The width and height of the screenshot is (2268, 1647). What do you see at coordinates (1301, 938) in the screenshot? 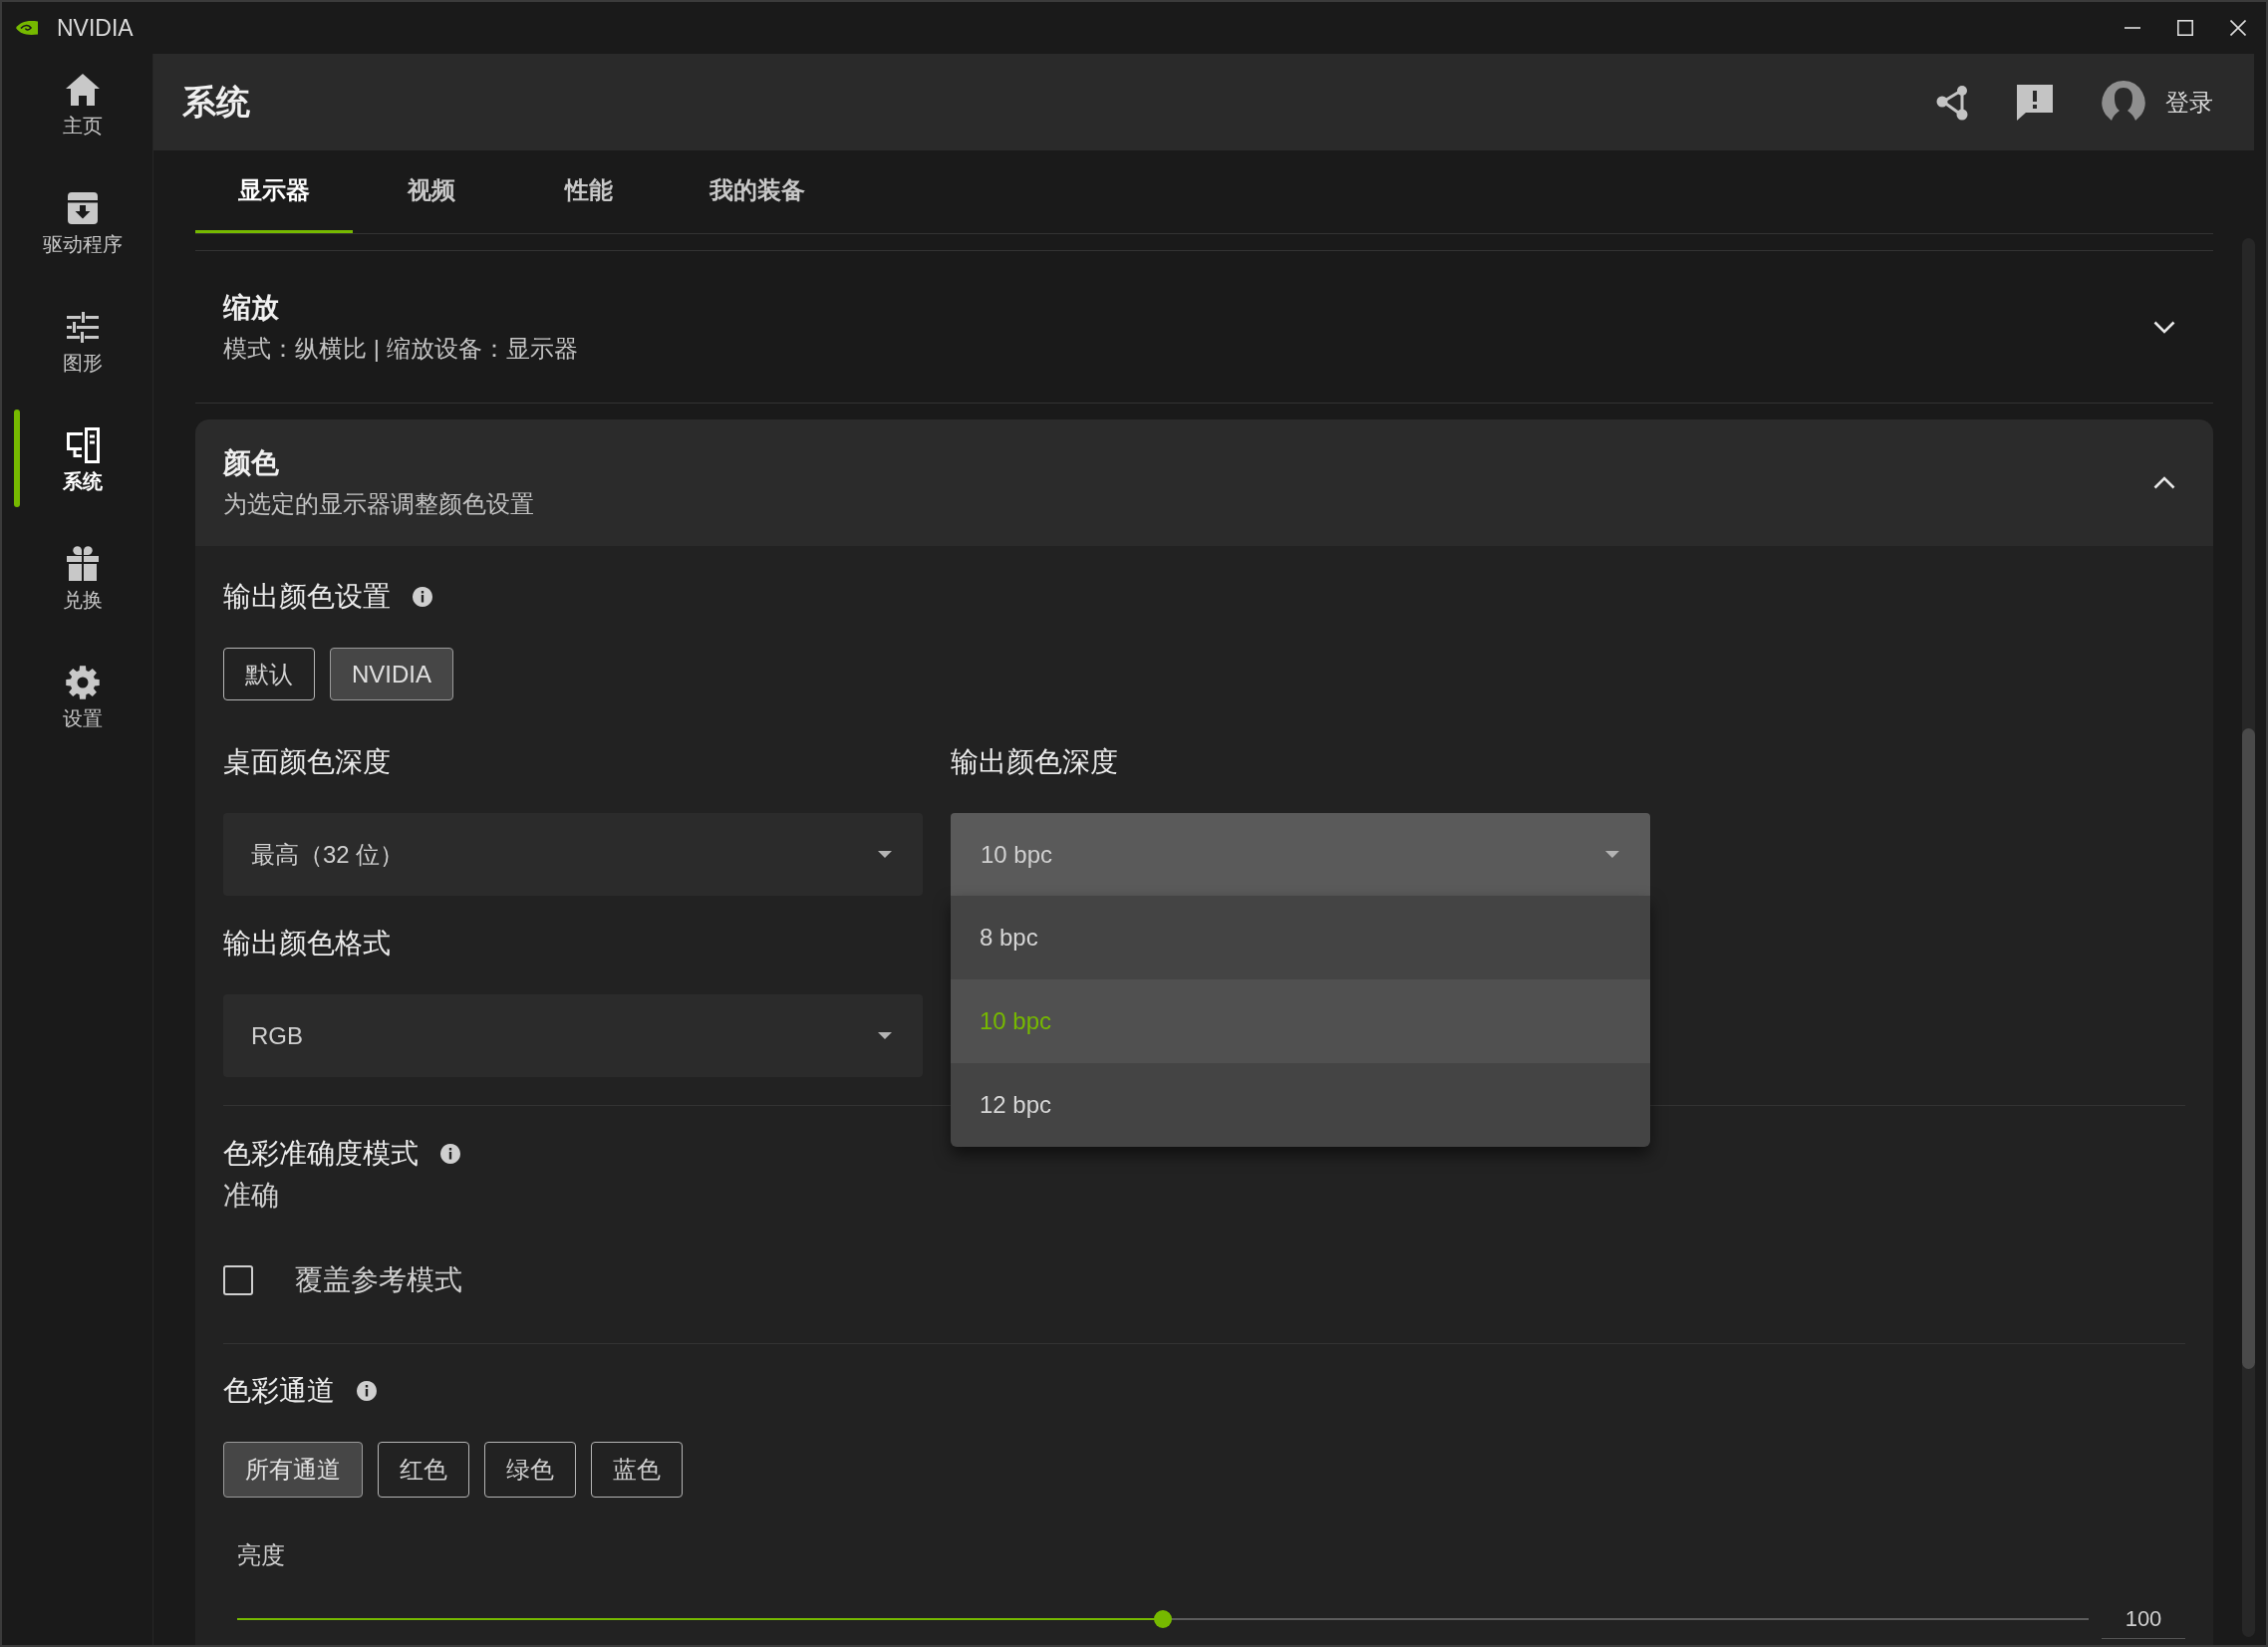
I see `dropdown-option: 8 bpc` at bounding box center [1301, 938].